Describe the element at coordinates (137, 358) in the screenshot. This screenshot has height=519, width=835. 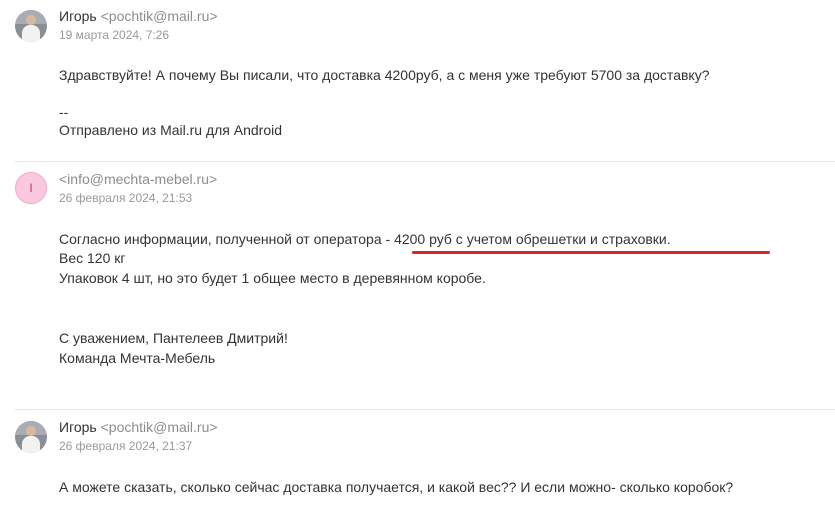
I see `signature-text: Команда Мечта-Мебель` at that location.